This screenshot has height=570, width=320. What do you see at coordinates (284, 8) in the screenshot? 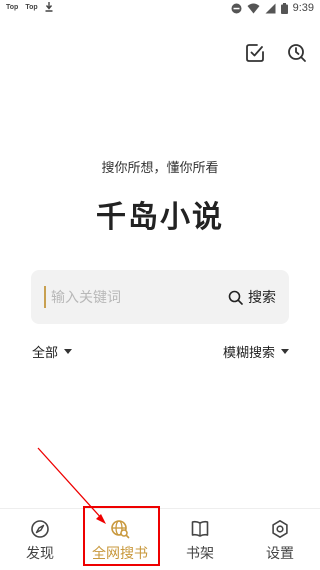
I see `battery-icon` at bounding box center [284, 8].